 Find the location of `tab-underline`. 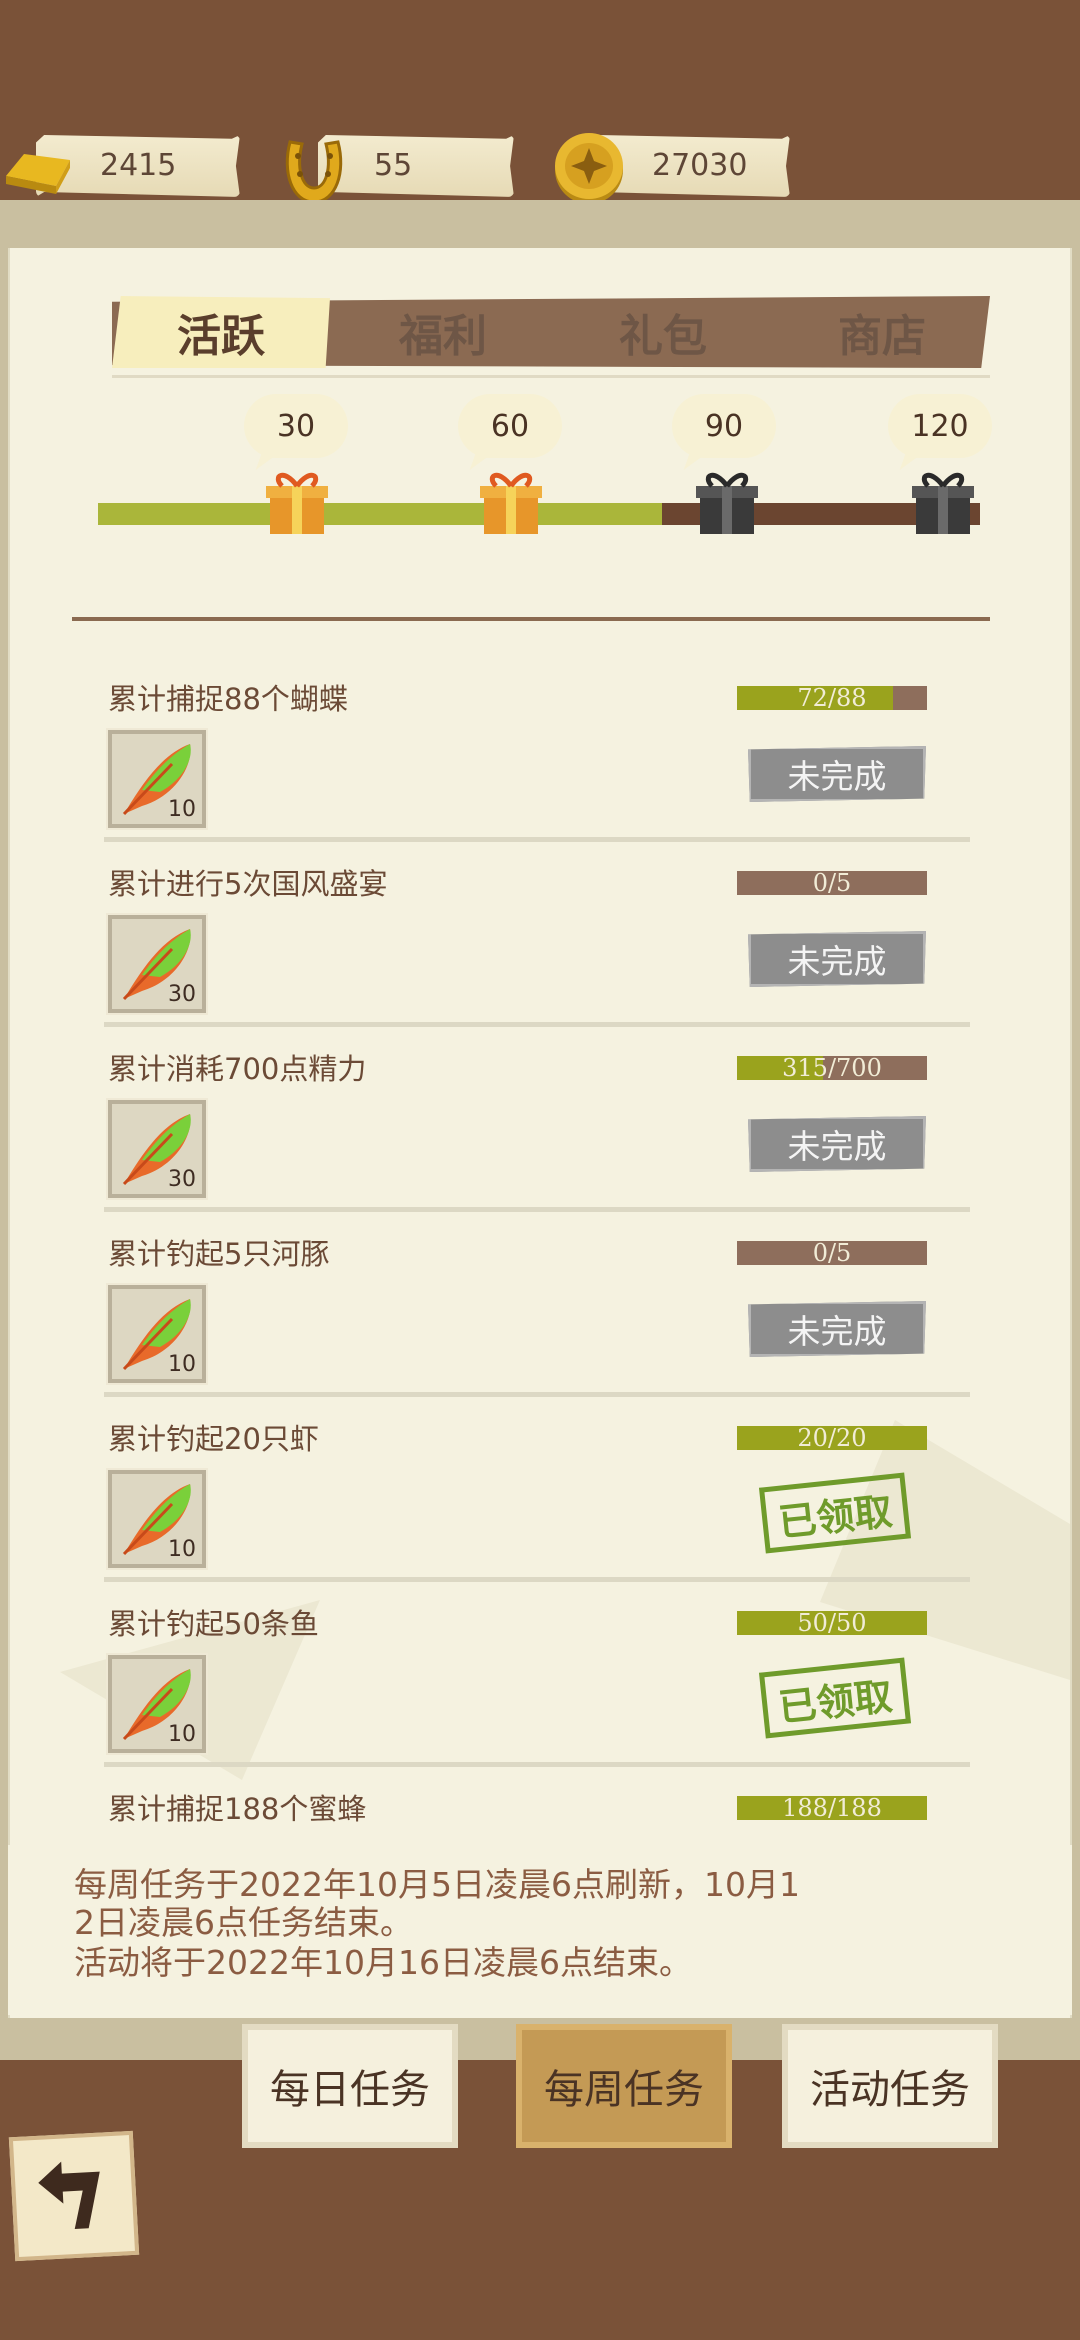

tab-underline is located at coordinates (551, 376).